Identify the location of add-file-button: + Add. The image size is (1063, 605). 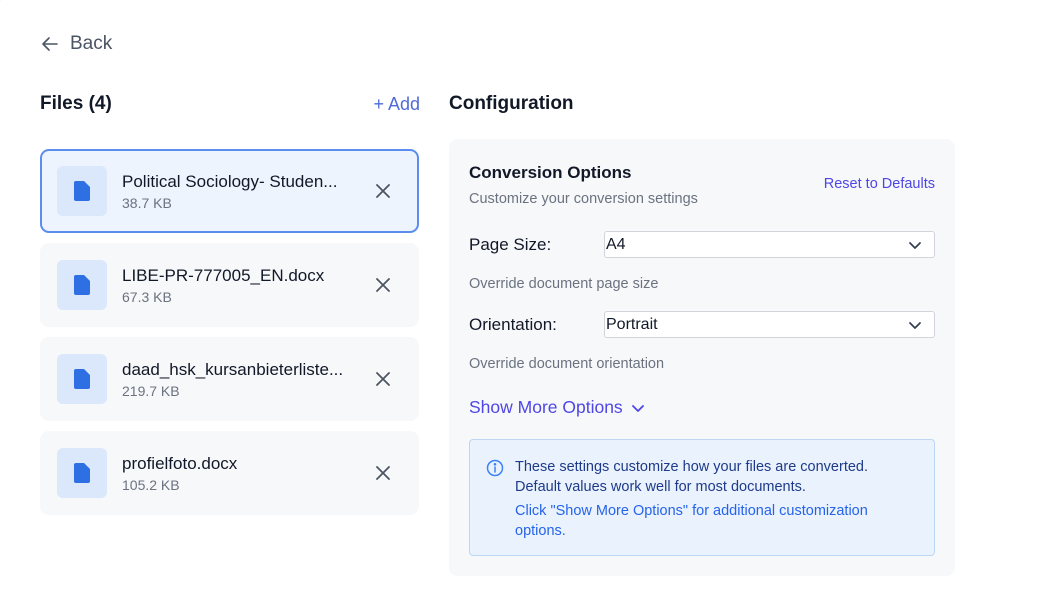
(396, 104).